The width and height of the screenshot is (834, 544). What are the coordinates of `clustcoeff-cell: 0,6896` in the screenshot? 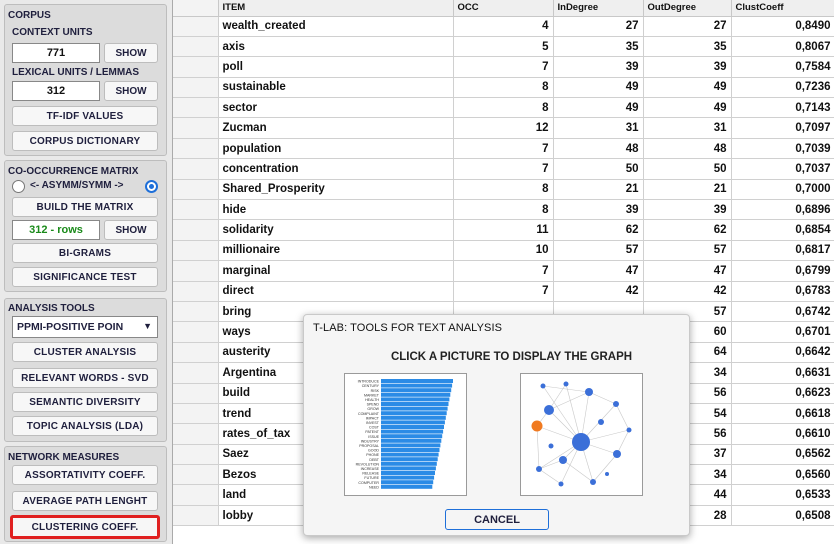 It's located at (782, 210).